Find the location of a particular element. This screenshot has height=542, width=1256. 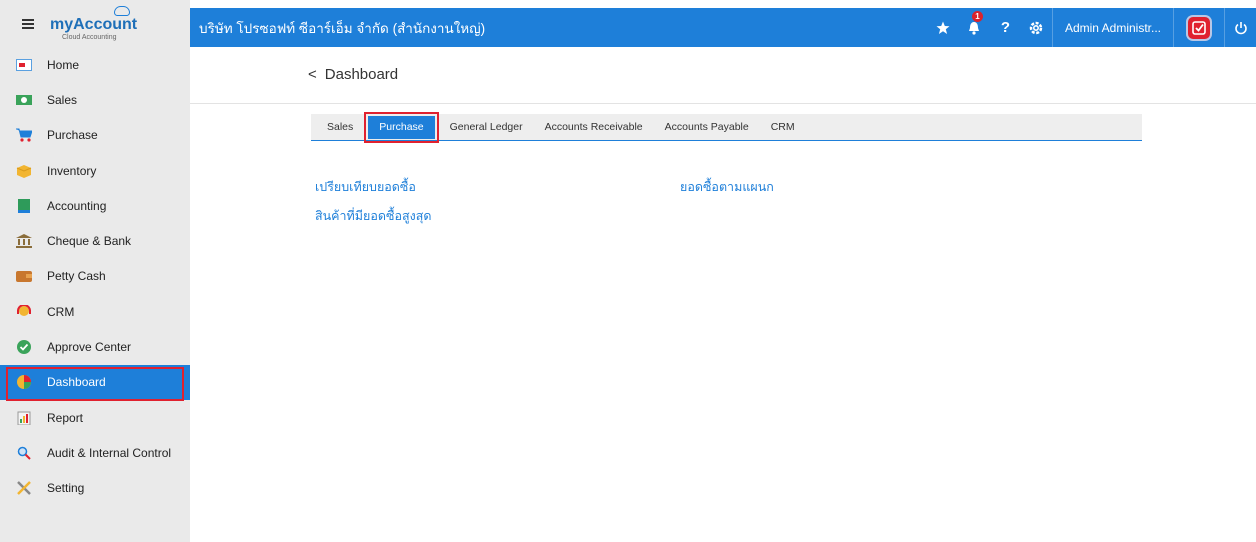

app-switch-icon is located at coordinates (1199, 27).